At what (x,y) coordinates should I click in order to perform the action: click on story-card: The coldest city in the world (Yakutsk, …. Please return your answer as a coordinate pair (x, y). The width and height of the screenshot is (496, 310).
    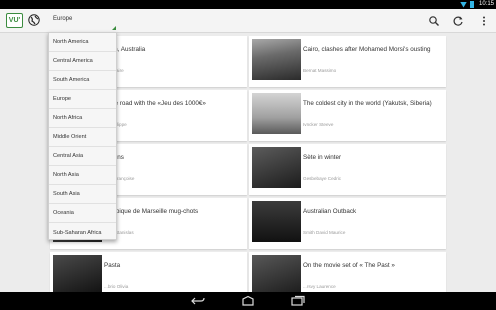
    Looking at the image, I should click on (347, 115).